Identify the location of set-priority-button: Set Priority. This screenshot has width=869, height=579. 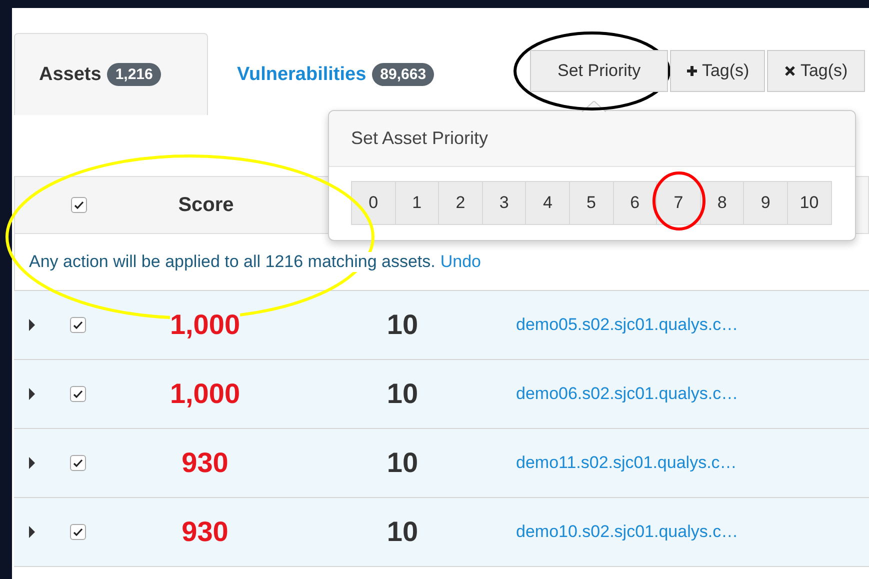
(599, 71).